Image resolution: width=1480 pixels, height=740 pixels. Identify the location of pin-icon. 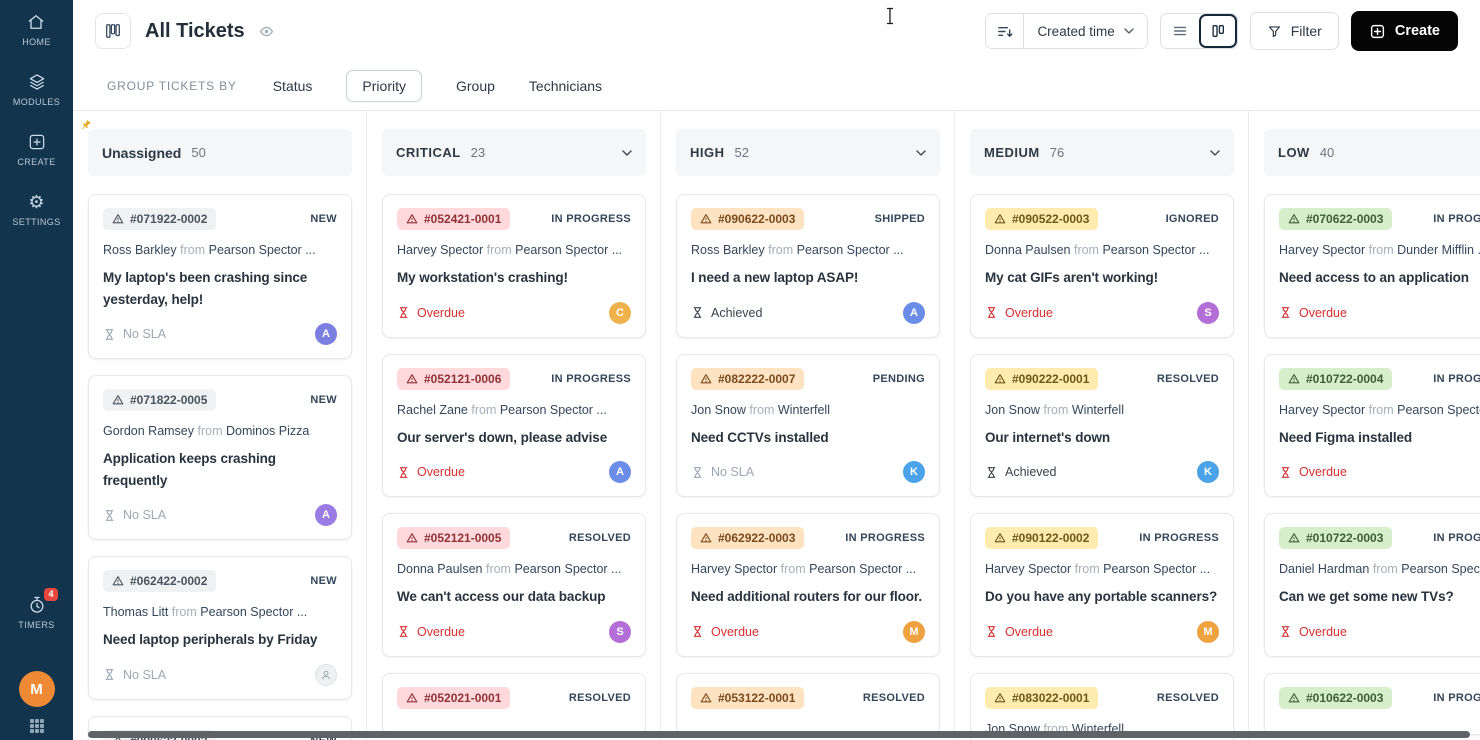
(85, 128).